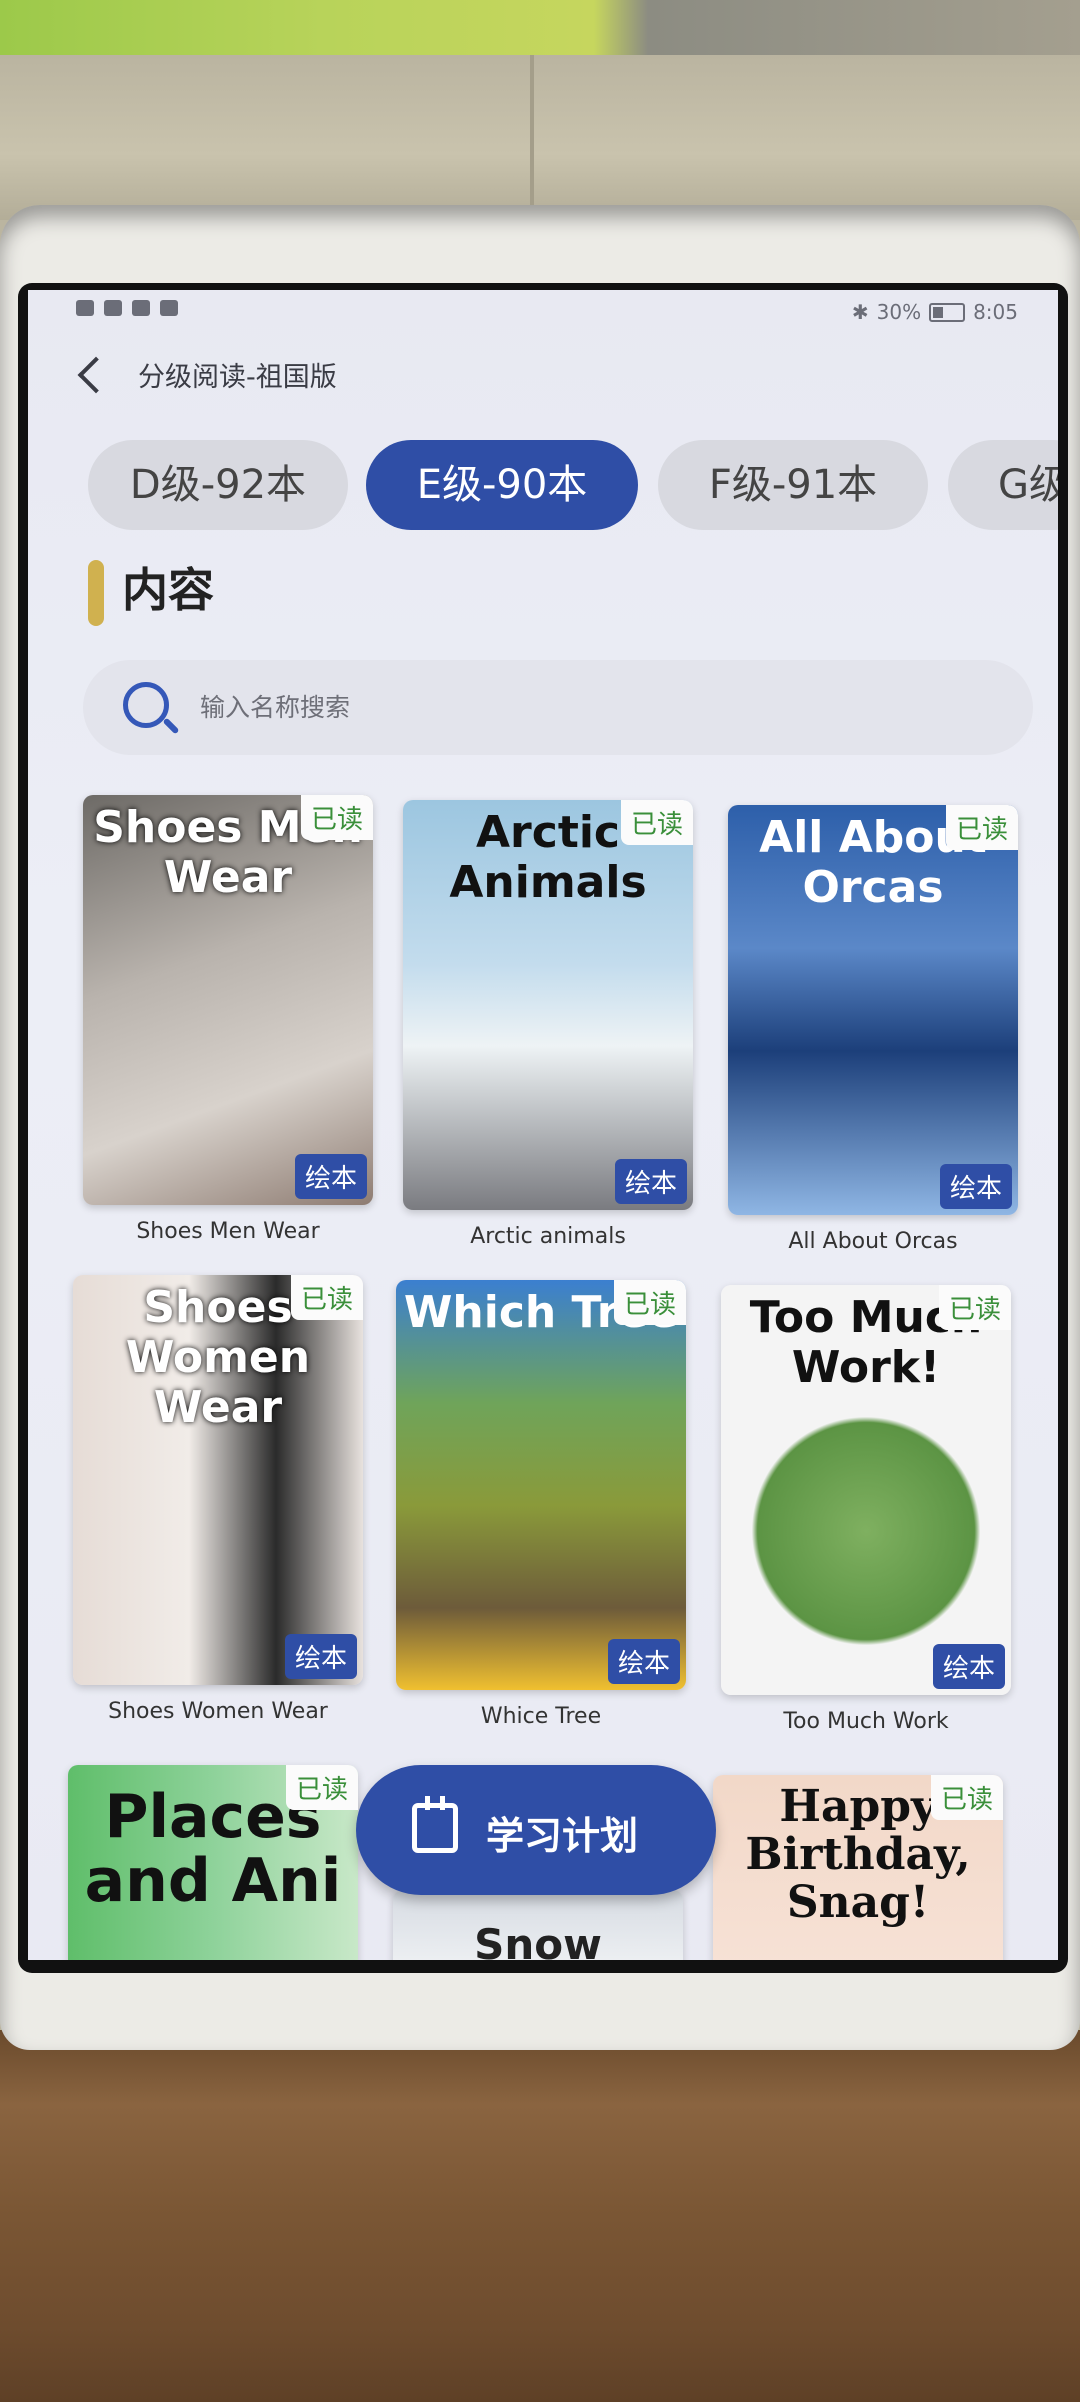 The height and width of the screenshot is (2402, 1080). Describe the element at coordinates (860, 312) in the screenshot. I see `bluetooth-icon: ✱` at that location.